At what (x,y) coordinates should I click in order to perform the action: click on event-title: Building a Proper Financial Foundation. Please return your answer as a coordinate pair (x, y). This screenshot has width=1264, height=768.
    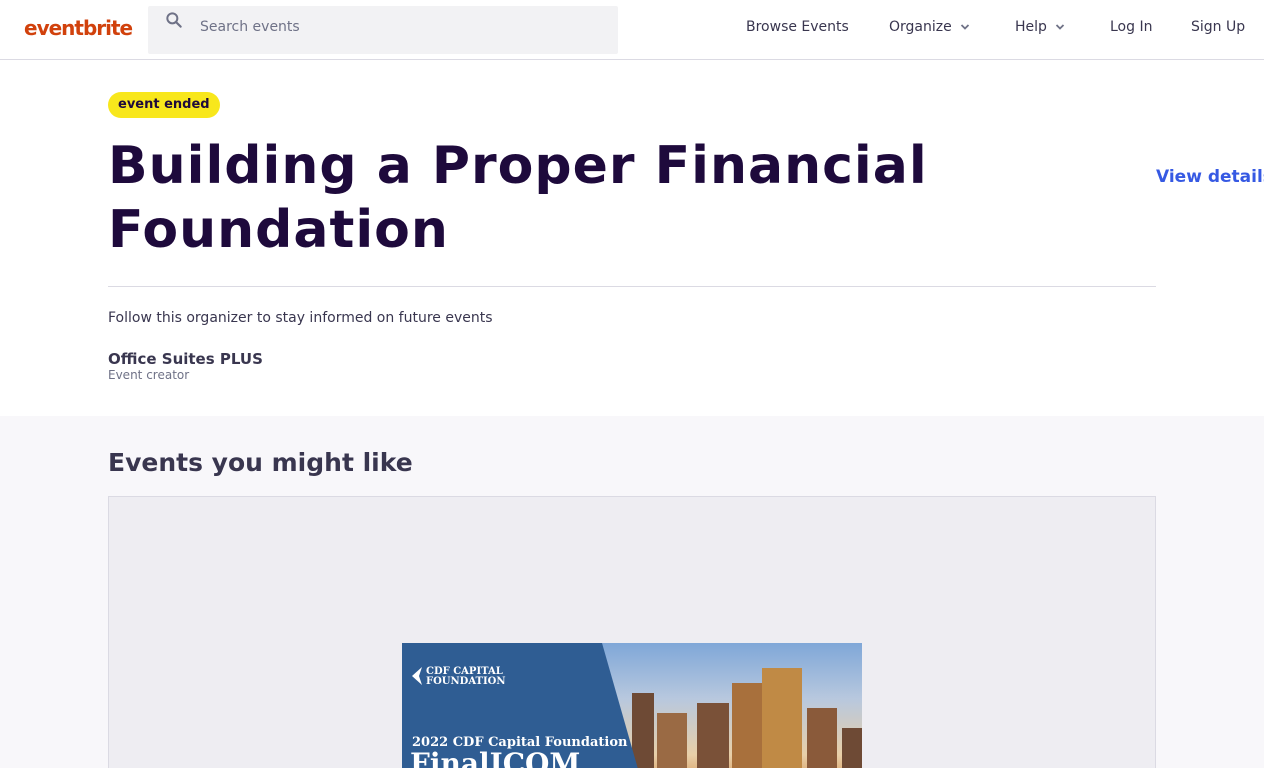
    Looking at the image, I should click on (518, 198).